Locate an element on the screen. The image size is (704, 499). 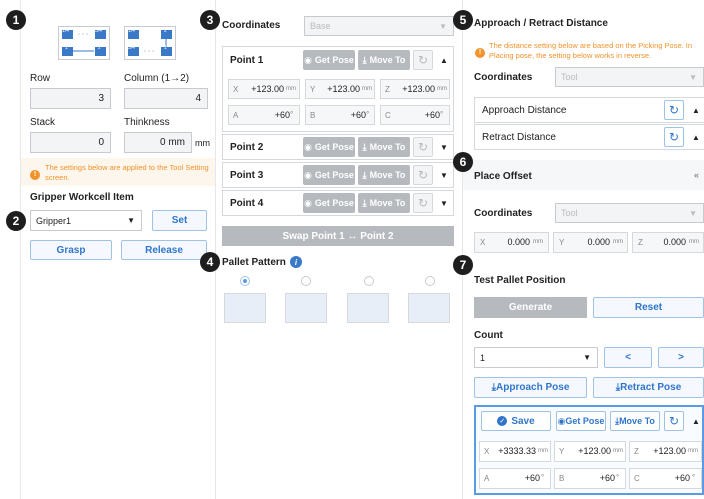
right-coordinates-select: Tool ▼ is located at coordinates (629, 77).